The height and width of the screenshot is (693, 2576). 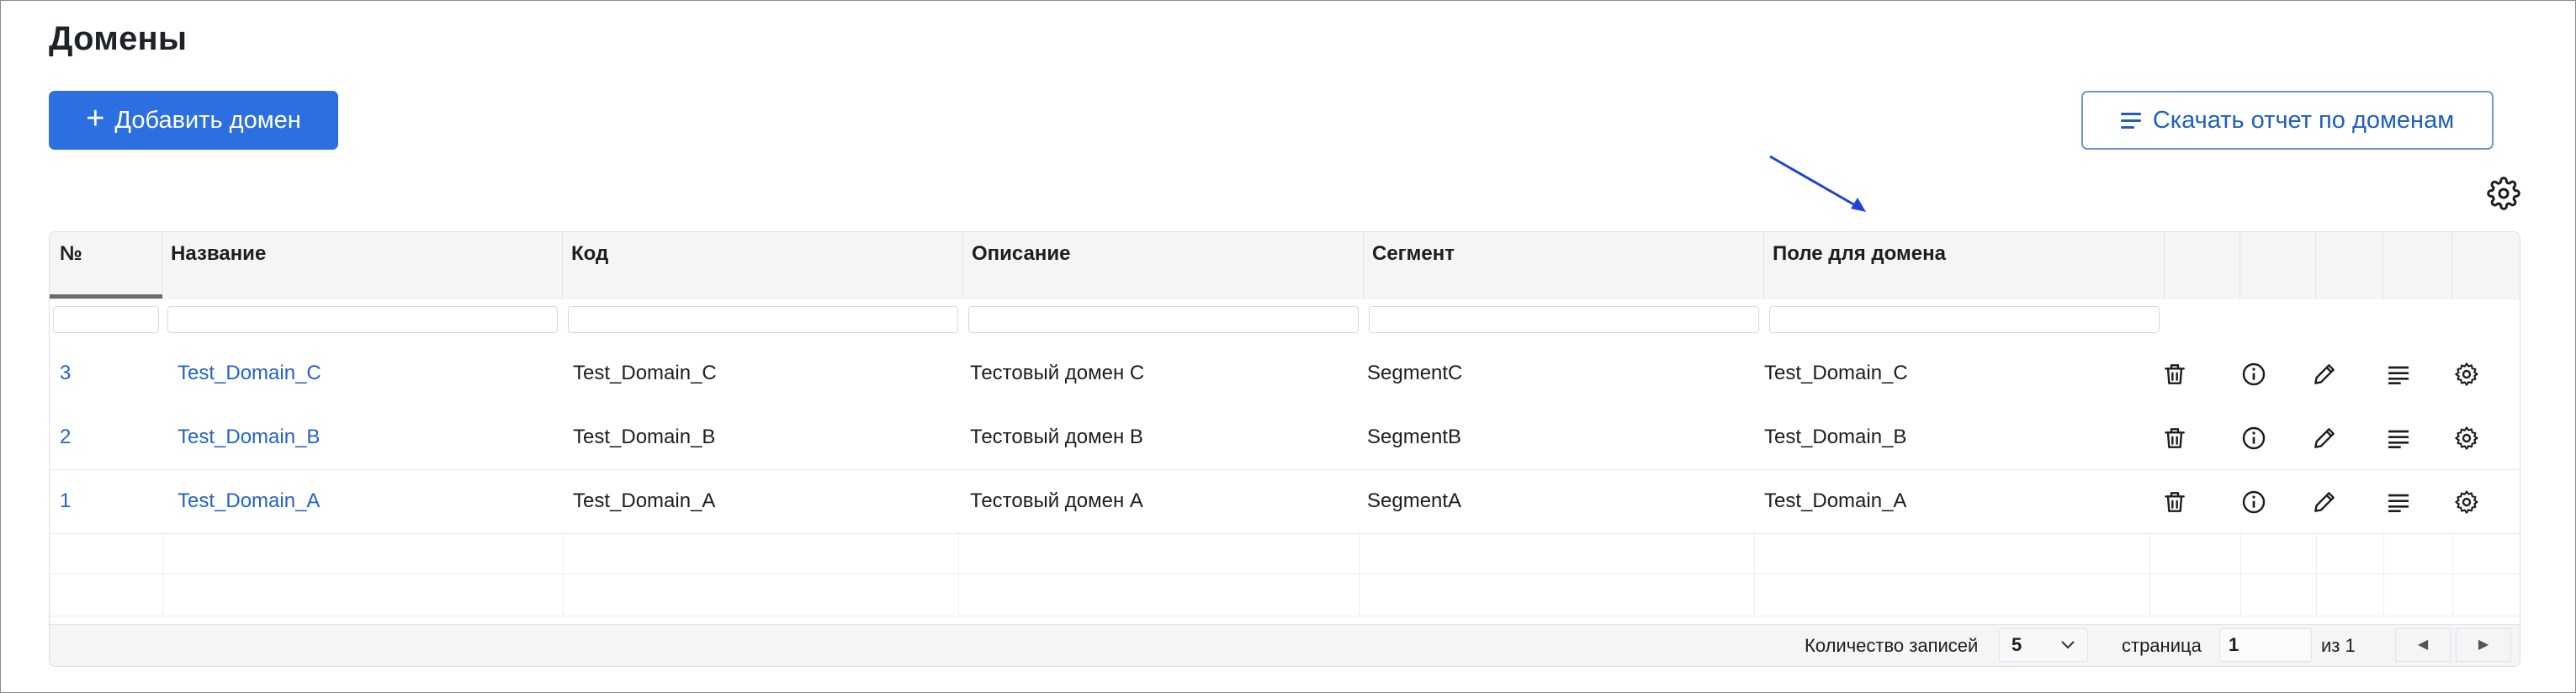 What do you see at coordinates (1564, 319) in the screenshot?
I see `filter-segment-input` at bounding box center [1564, 319].